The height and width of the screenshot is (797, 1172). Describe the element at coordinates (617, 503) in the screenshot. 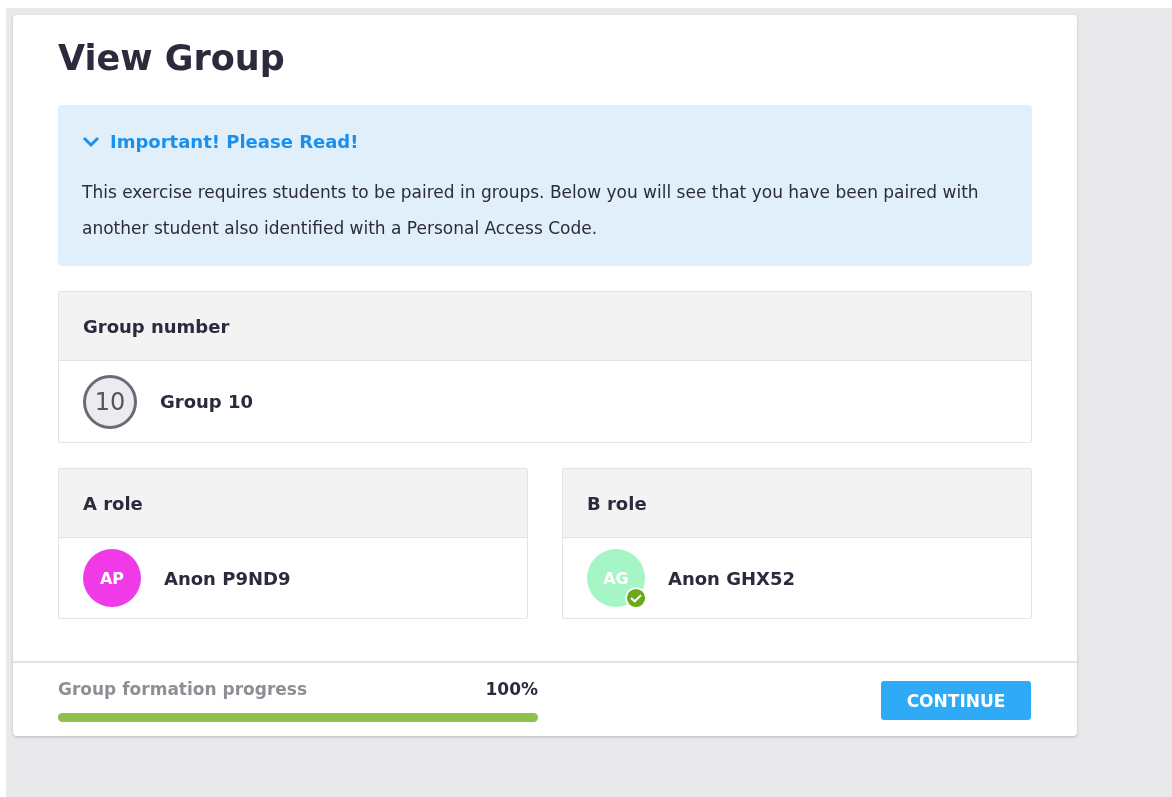

I see `panel-heading: B role` at that location.